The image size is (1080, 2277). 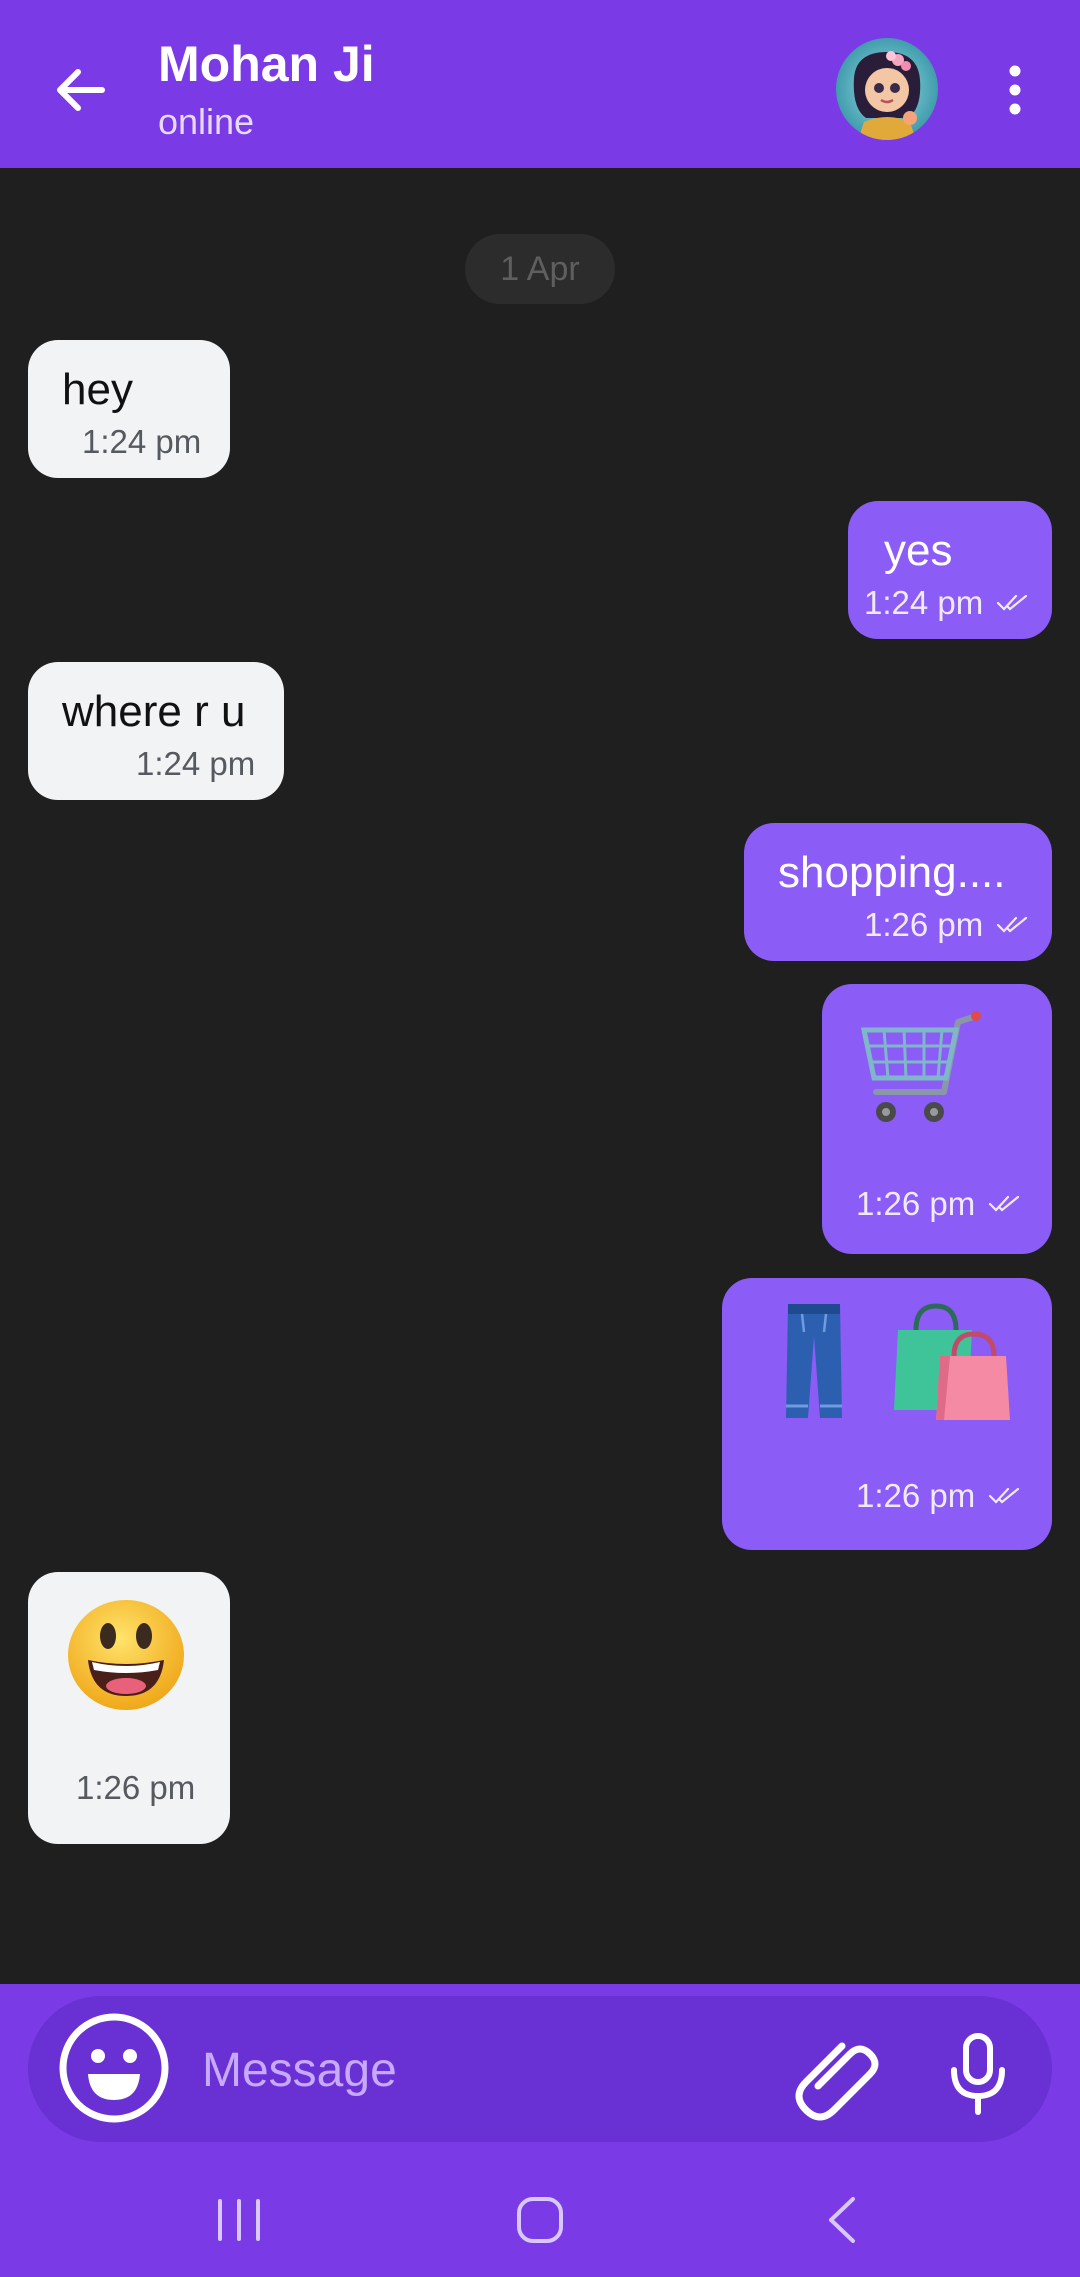 I want to click on composer-area, so click(x=540, y=2130).